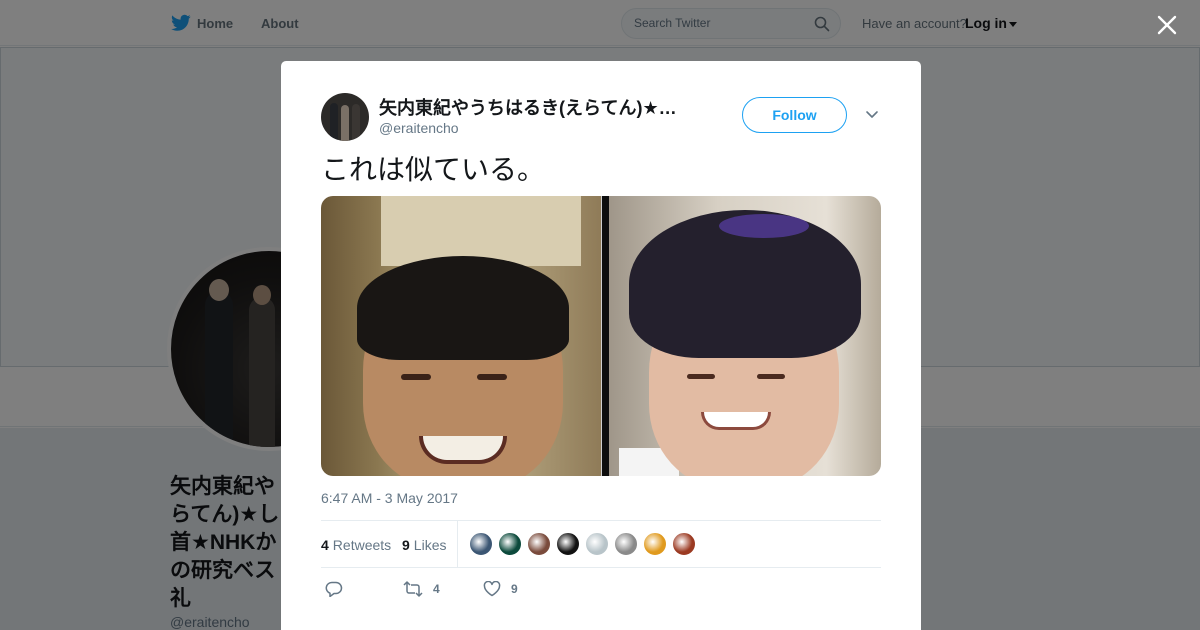  Describe the element at coordinates (362, 545) in the screenshot. I see `retweets-label: Retweets` at that location.